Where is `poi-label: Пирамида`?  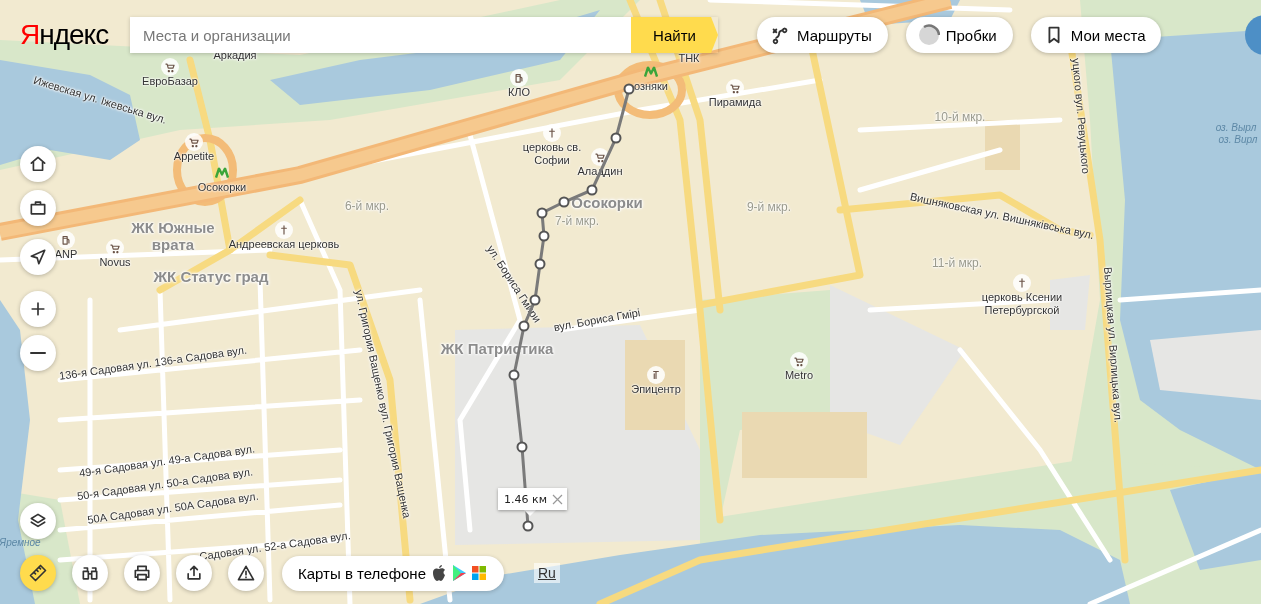 poi-label: Пирамида is located at coordinates (735, 102).